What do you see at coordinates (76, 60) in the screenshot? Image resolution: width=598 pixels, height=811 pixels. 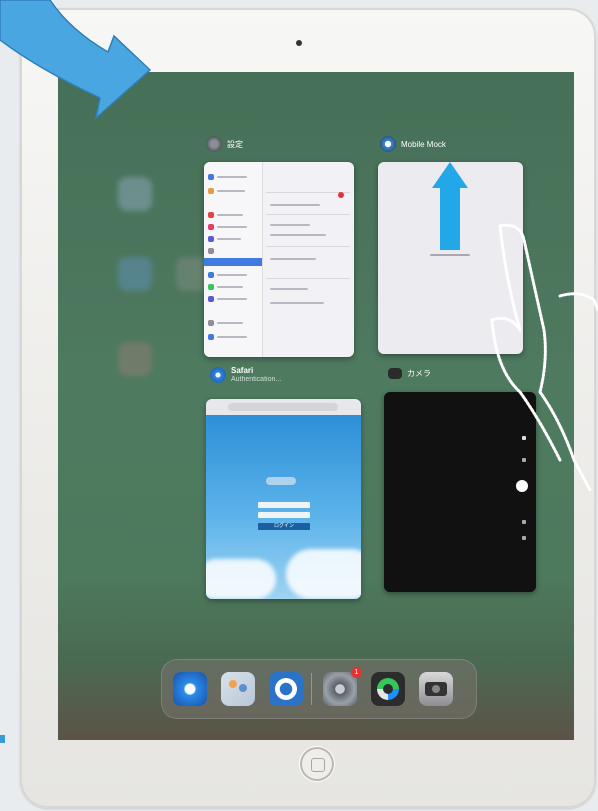 I see `curved-arrow-annotation` at bounding box center [76, 60].